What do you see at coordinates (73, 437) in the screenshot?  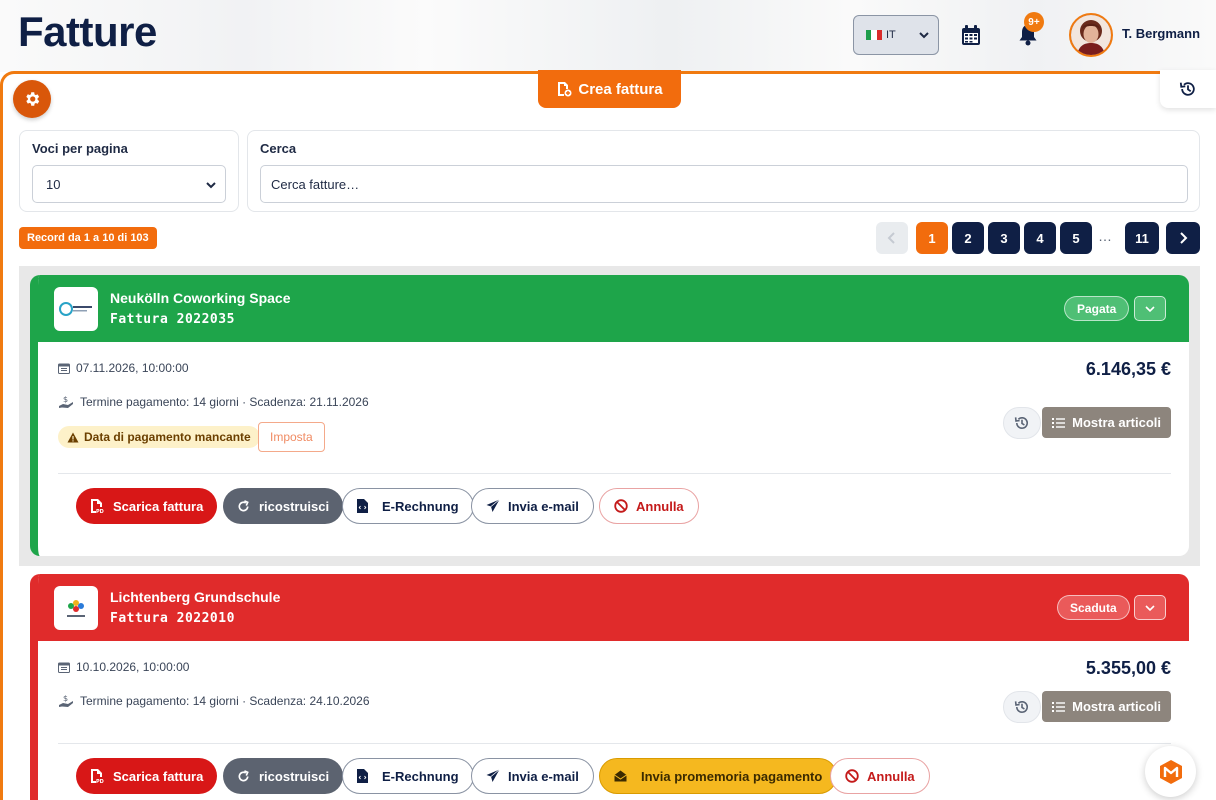 I see `warning-icon` at bounding box center [73, 437].